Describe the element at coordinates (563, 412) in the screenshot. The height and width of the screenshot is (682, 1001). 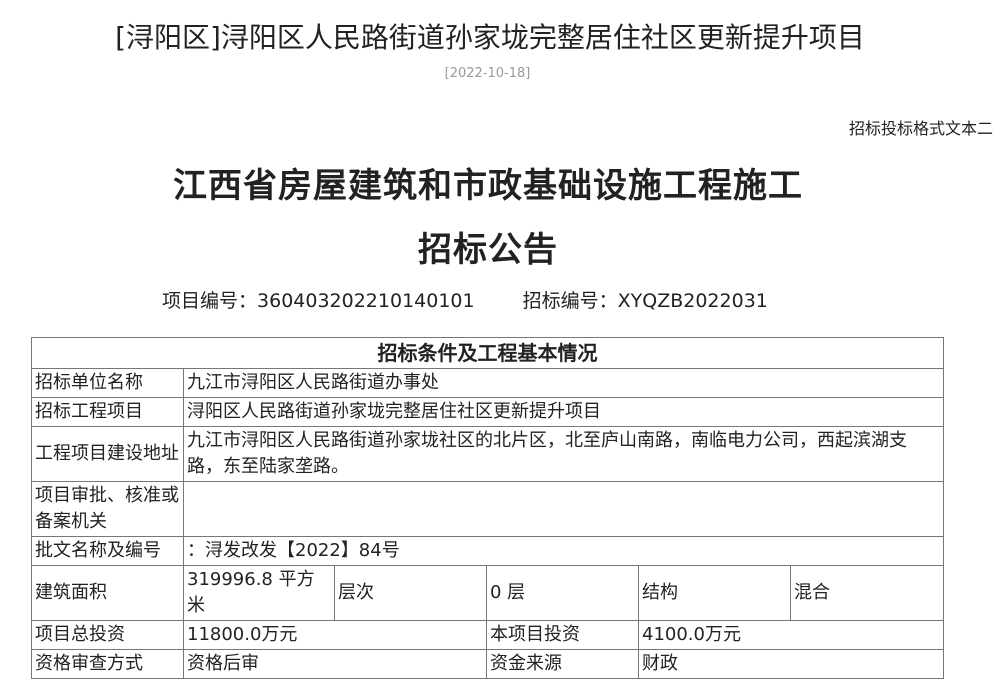
I see `row-value: 浔阳区人民路街道孙家垅完整居住社区更新提升项目` at that location.